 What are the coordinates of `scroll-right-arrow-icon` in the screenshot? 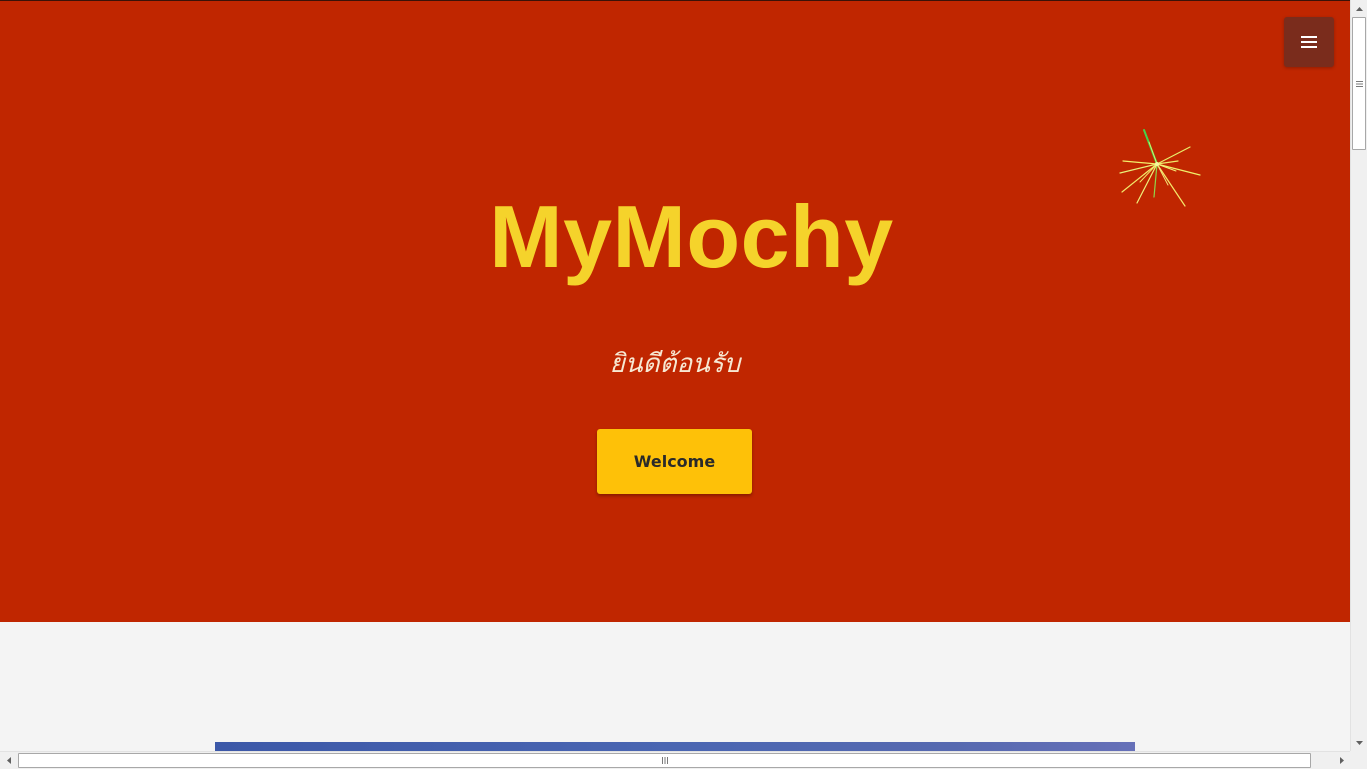 It's located at (1341, 760).